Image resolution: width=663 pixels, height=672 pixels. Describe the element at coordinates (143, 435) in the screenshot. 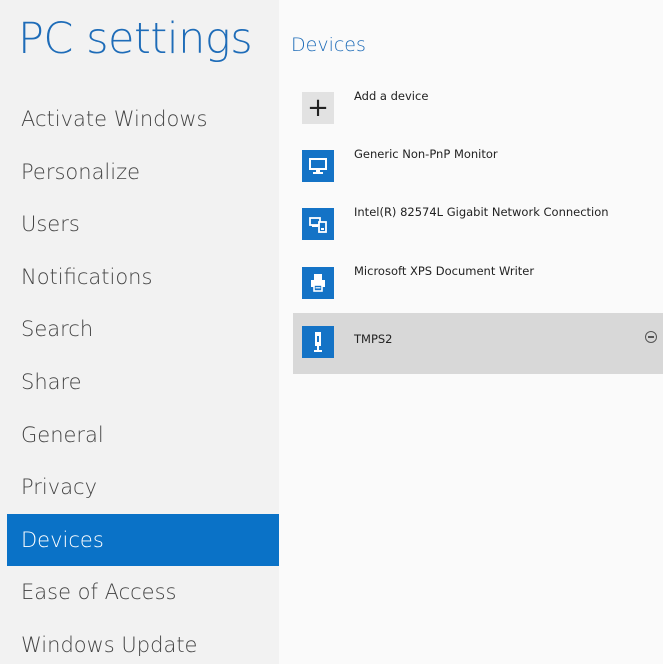

I see `nav-item-general: General` at that location.